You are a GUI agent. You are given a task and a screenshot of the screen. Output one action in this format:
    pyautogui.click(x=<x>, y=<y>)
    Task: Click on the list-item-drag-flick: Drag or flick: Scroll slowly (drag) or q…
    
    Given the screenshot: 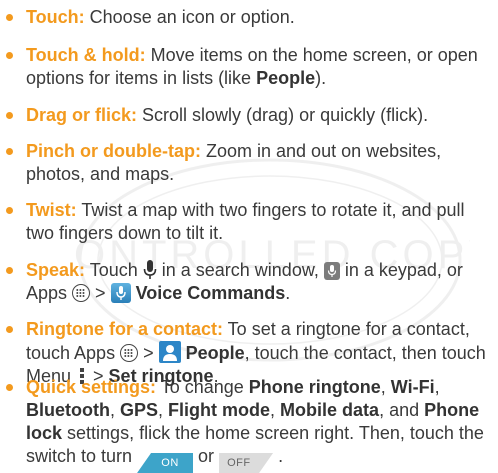 What is the action you would take?
    pyautogui.click(x=249, y=115)
    